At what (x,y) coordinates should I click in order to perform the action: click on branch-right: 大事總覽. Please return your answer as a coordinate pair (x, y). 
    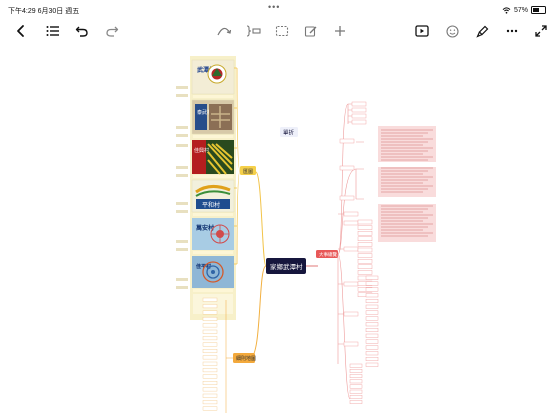
    Looking at the image, I should click on (327, 254).